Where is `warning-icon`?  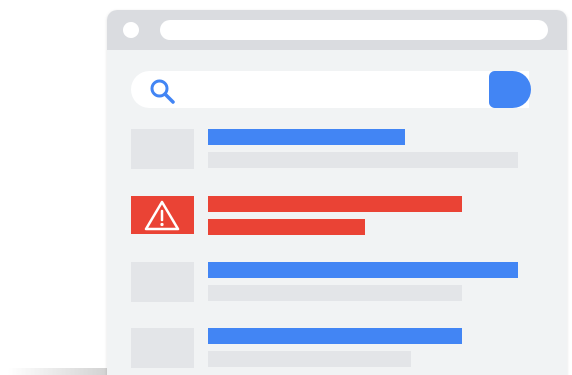
warning-icon is located at coordinates (162, 215).